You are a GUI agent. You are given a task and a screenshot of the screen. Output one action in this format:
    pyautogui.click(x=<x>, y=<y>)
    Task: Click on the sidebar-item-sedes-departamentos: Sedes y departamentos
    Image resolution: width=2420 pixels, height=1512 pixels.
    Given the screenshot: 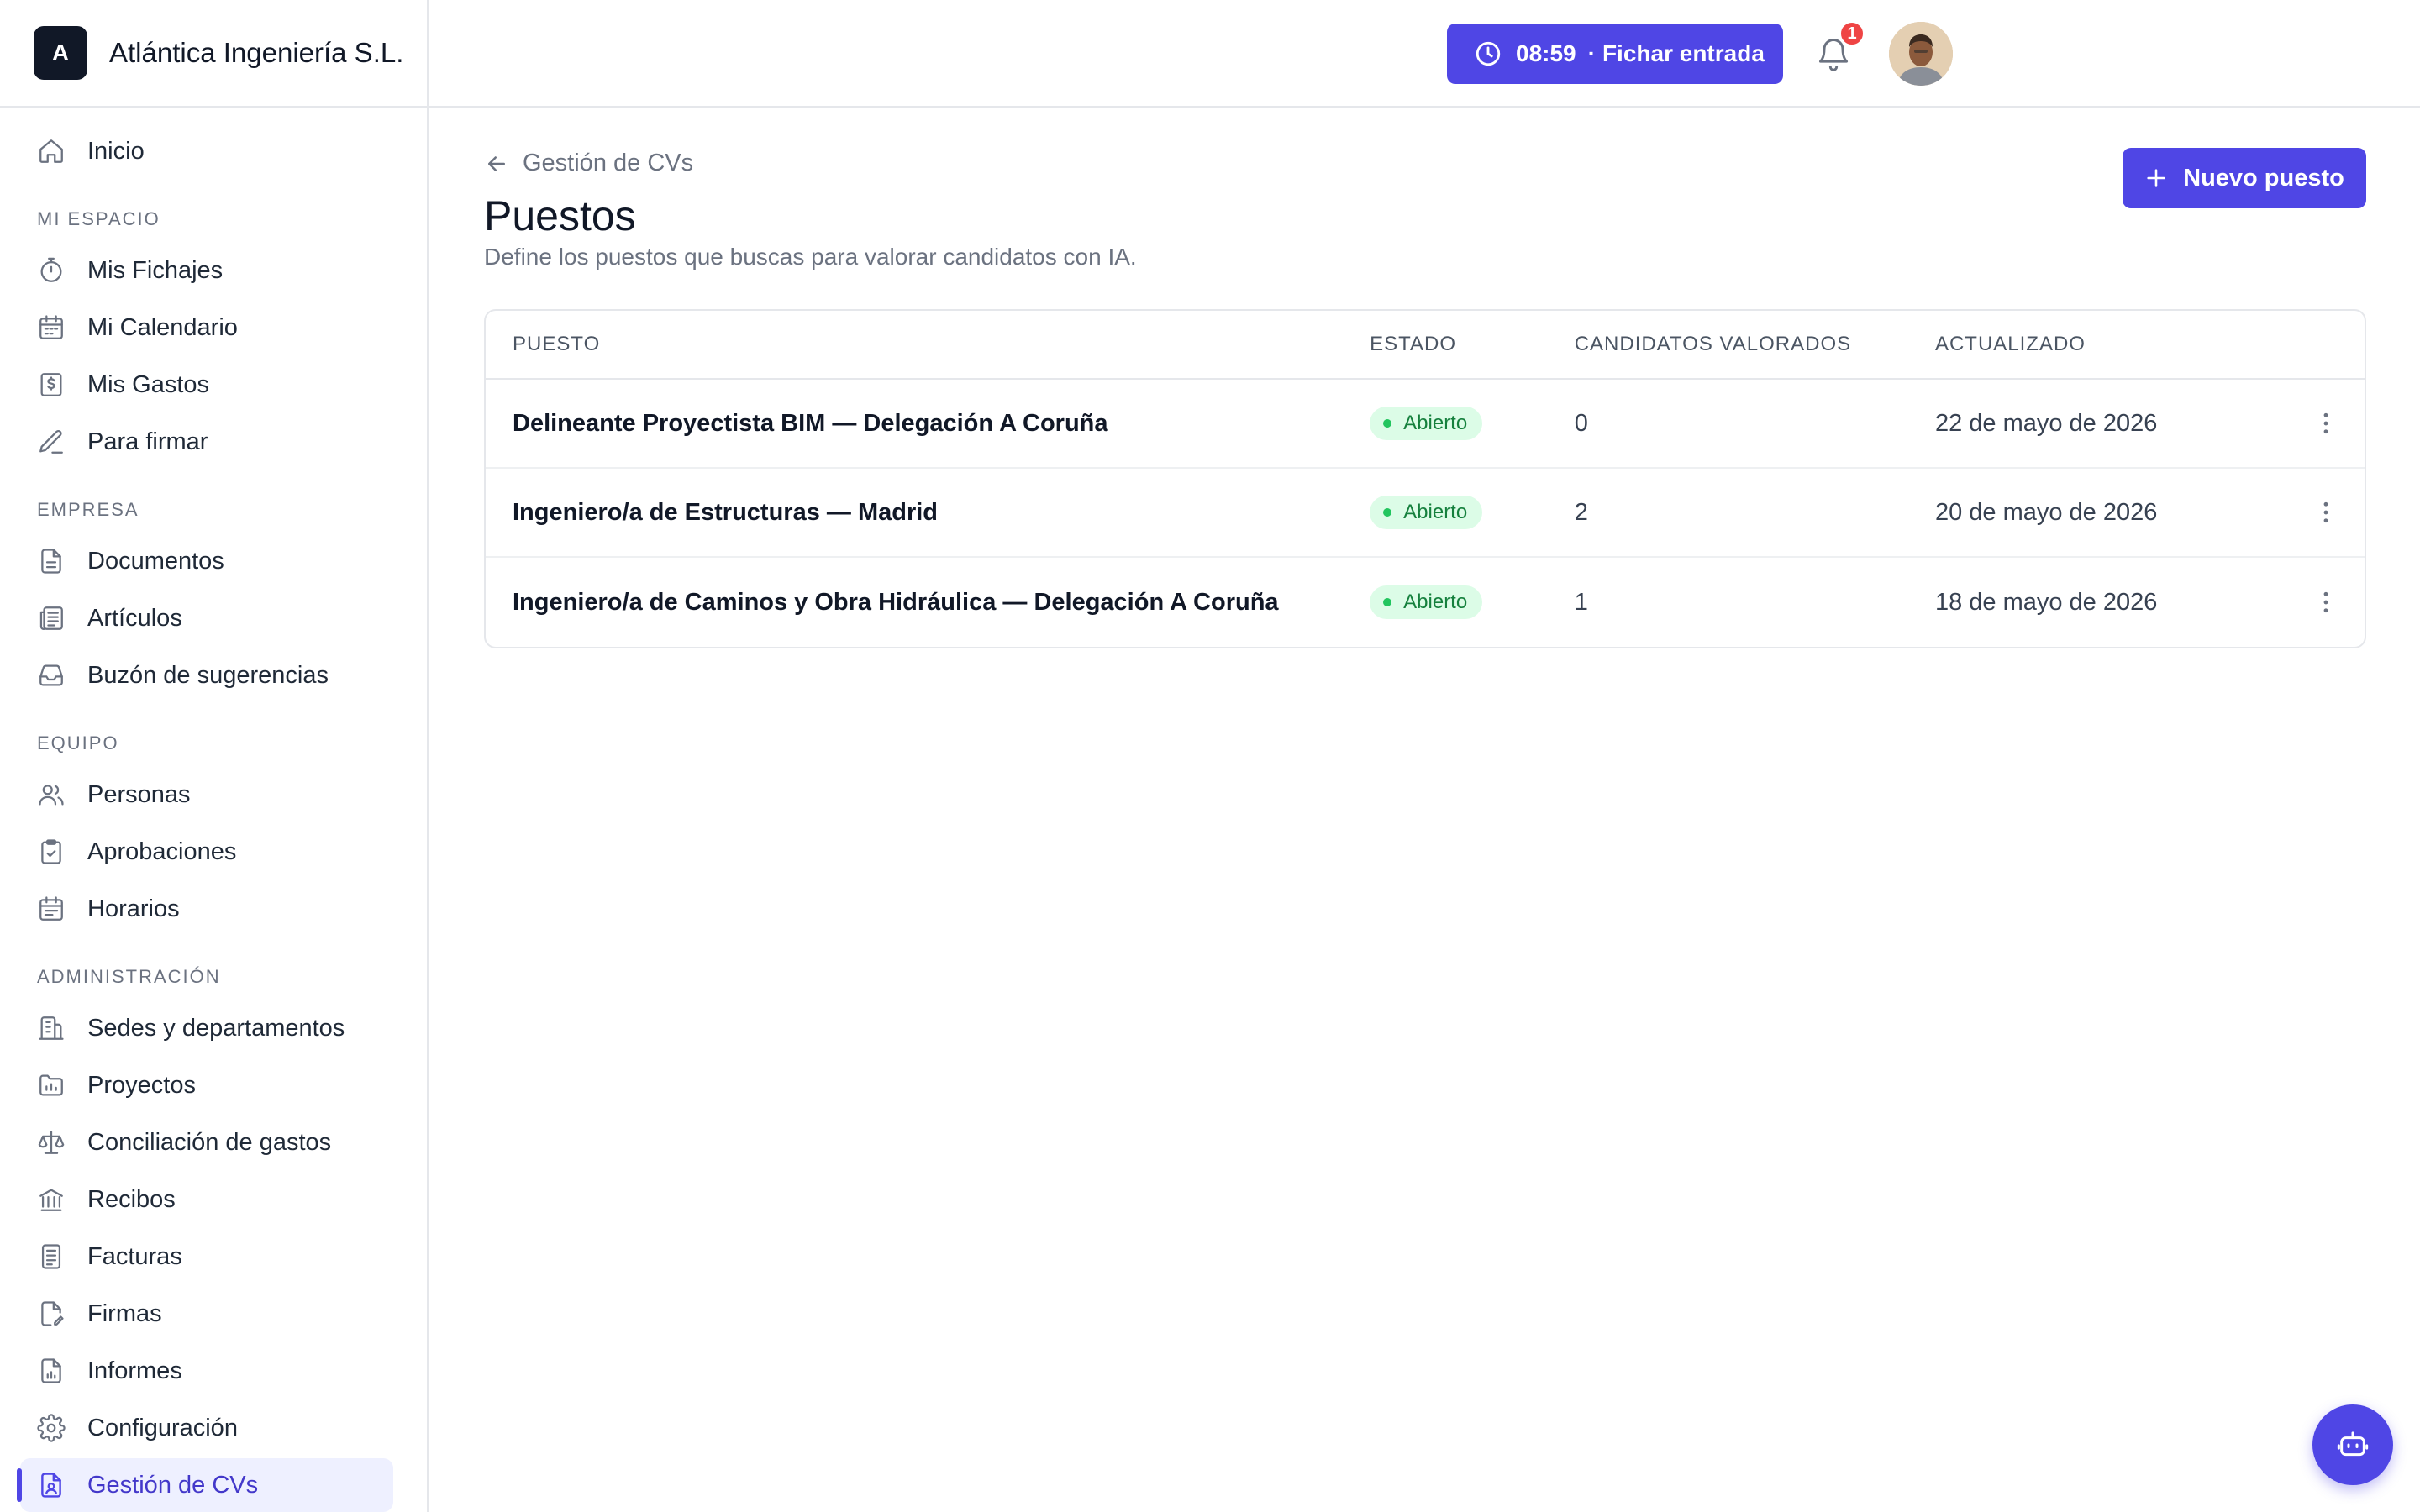 What is the action you would take?
    pyautogui.click(x=206, y=1028)
    